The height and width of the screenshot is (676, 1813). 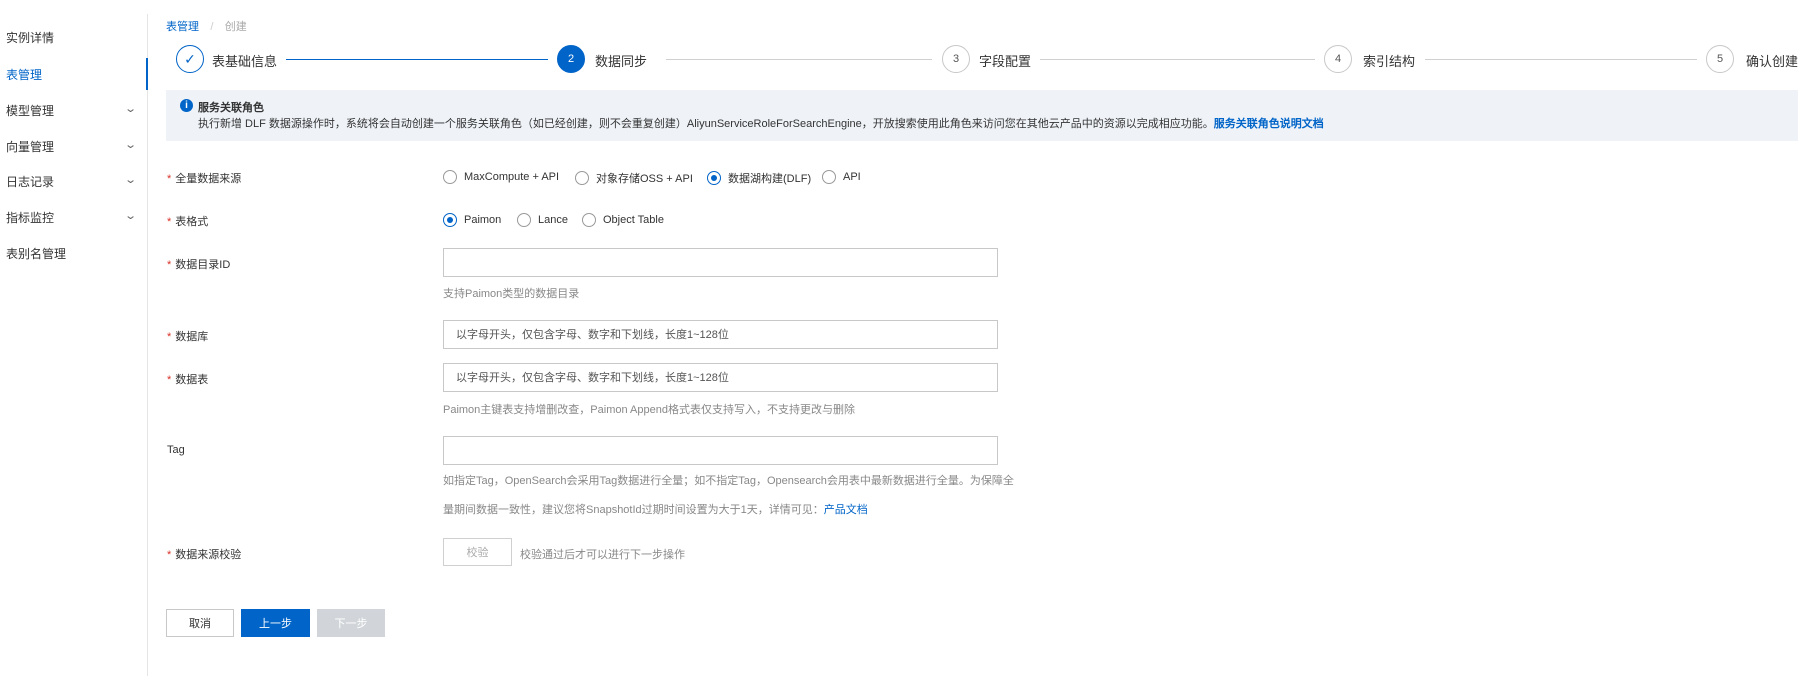 What do you see at coordinates (199, 265) in the screenshot?
I see `catalog-label: * 数据目录ID` at bounding box center [199, 265].